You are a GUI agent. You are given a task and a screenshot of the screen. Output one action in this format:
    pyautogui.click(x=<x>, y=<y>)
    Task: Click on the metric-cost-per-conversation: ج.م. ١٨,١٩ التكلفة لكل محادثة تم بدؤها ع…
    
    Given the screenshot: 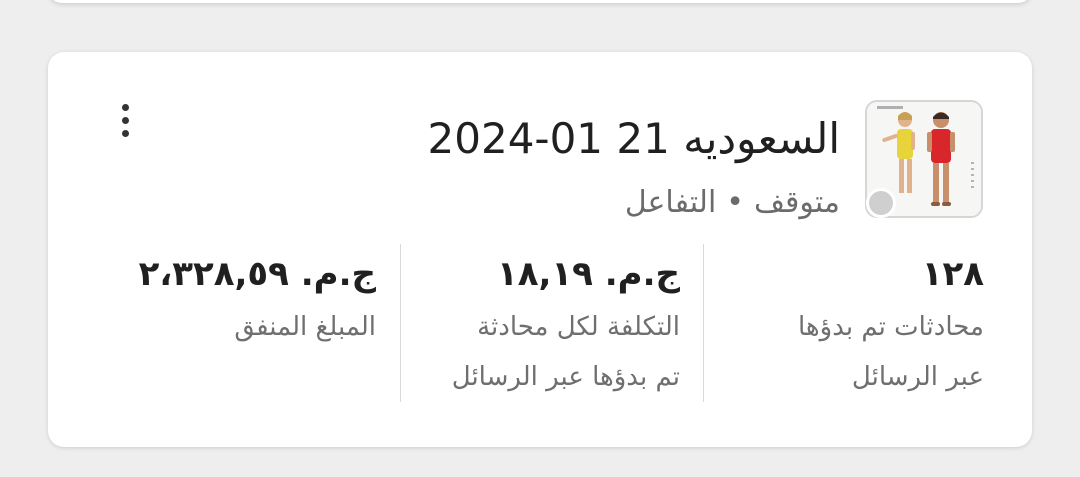 What is the action you would take?
    pyautogui.click(x=540, y=325)
    